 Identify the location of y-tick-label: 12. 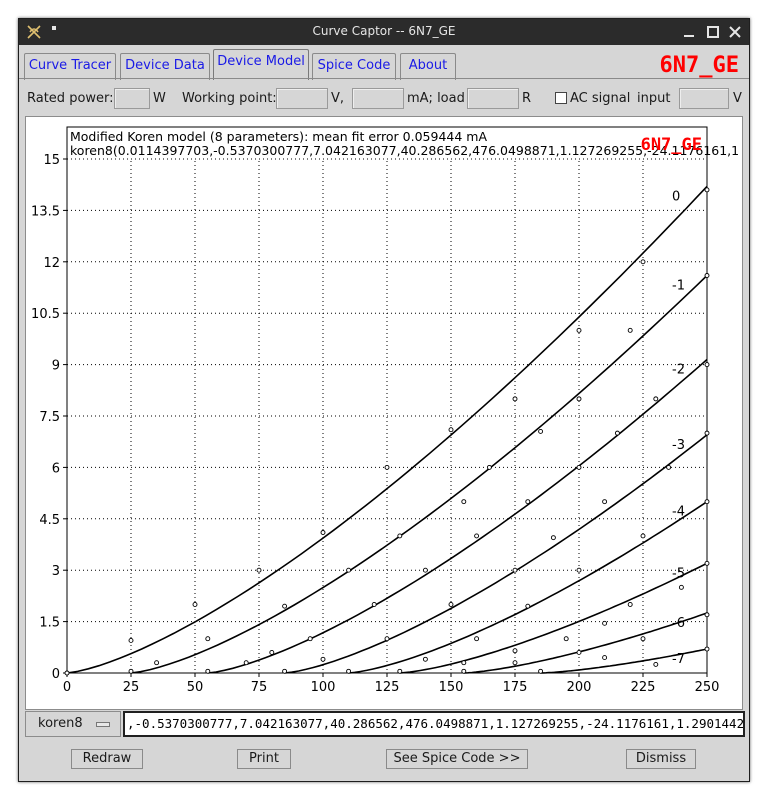
(51, 263).